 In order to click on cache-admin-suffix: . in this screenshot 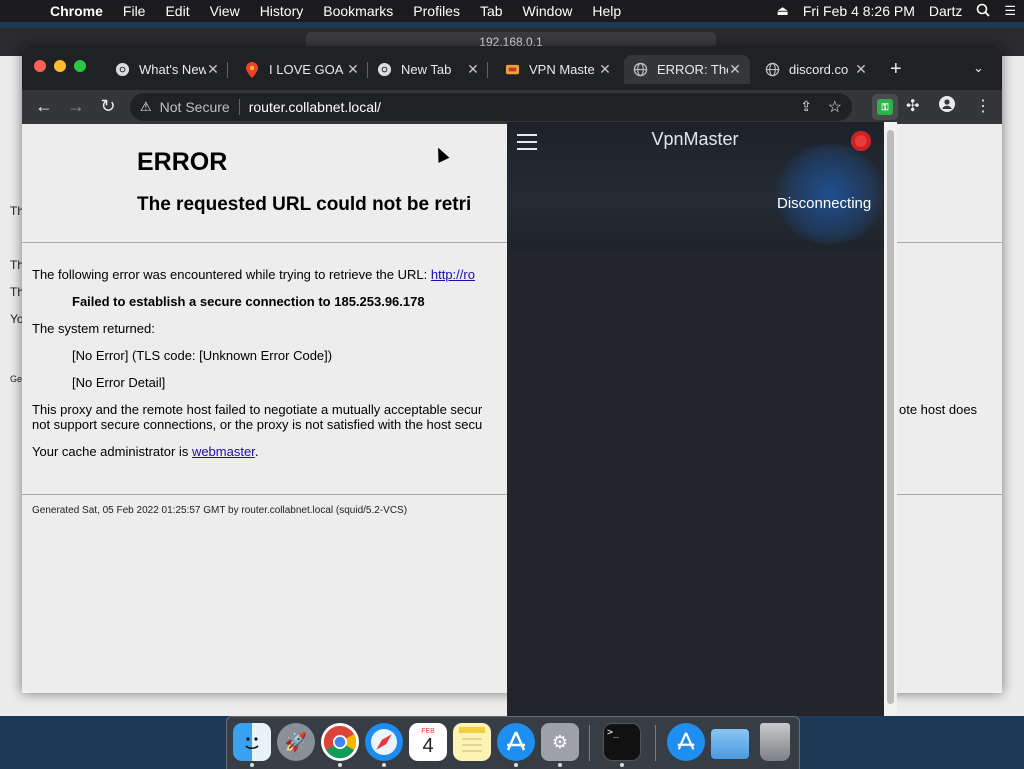, I will do `click(256, 451)`.